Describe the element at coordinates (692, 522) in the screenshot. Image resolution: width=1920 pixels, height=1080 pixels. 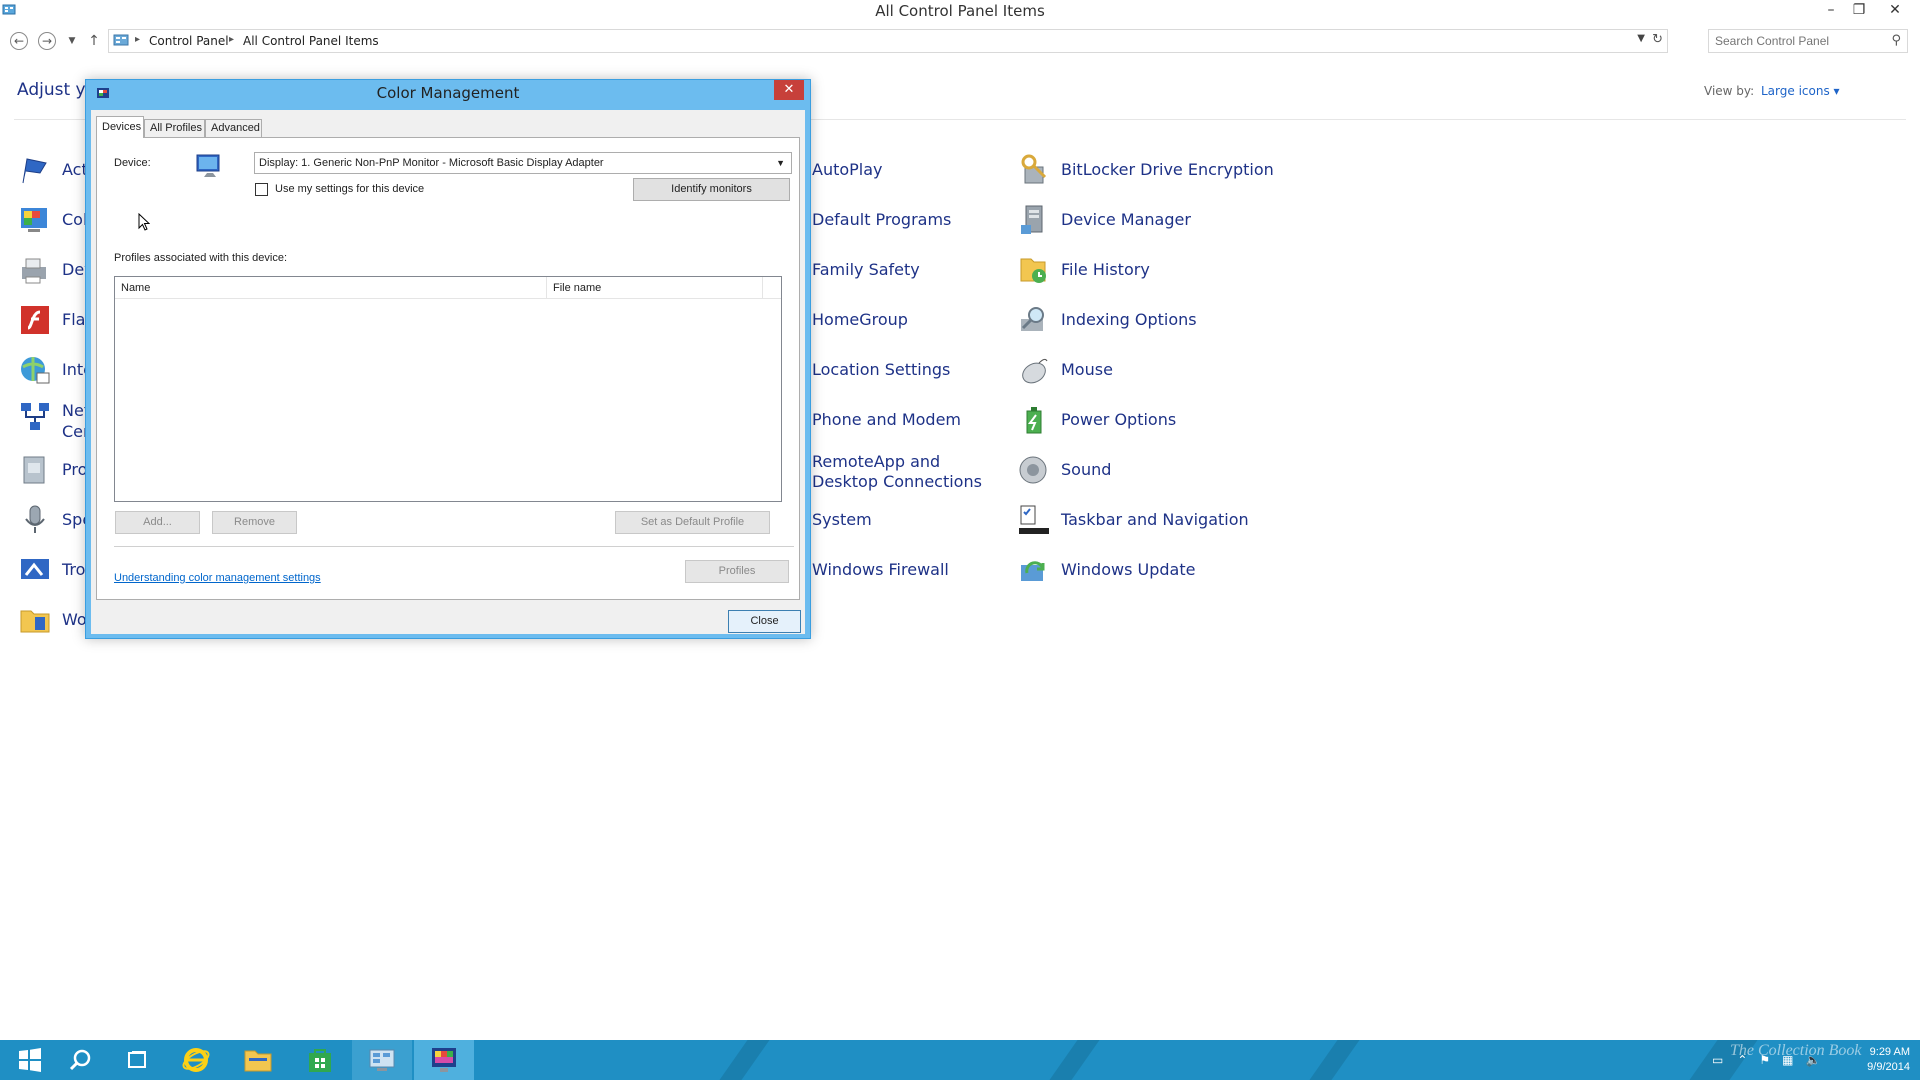
I see `set-default-profile-button: Set as Default Profile` at that location.